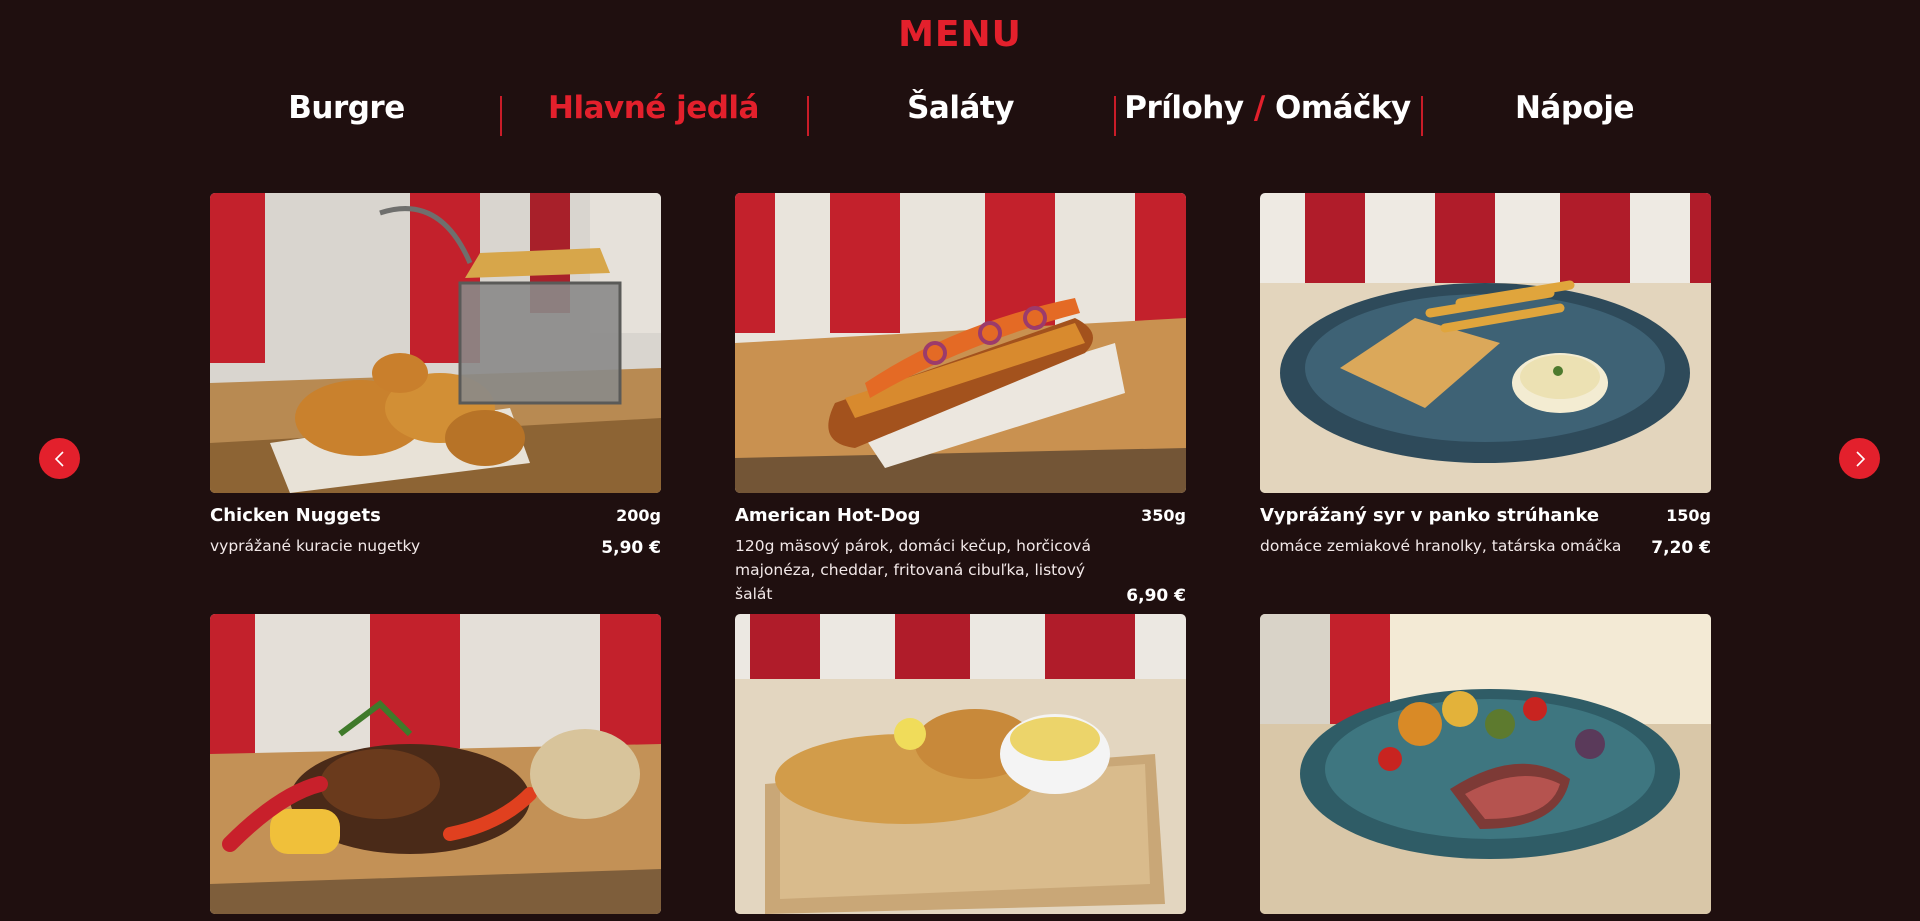  I want to click on tab-napoje: Nápoje, so click(1574, 113).